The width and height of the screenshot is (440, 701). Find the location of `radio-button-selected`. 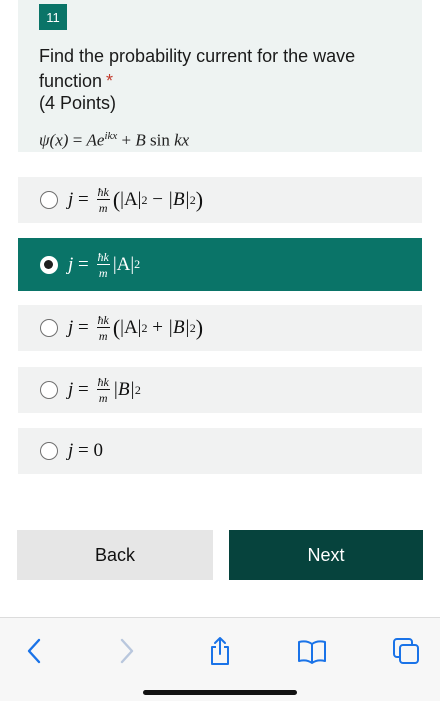

radio-button-selected is located at coordinates (49, 264).